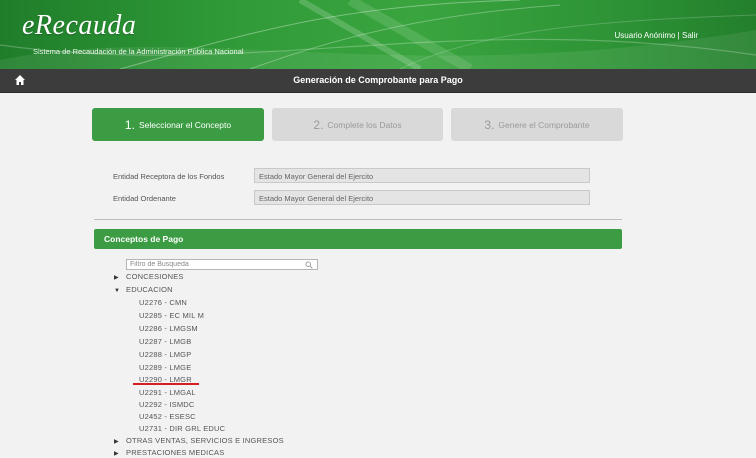  What do you see at coordinates (175, 452) in the screenshot?
I see `tree-node-label: PRESTACIONES MEDICAS` at bounding box center [175, 452].